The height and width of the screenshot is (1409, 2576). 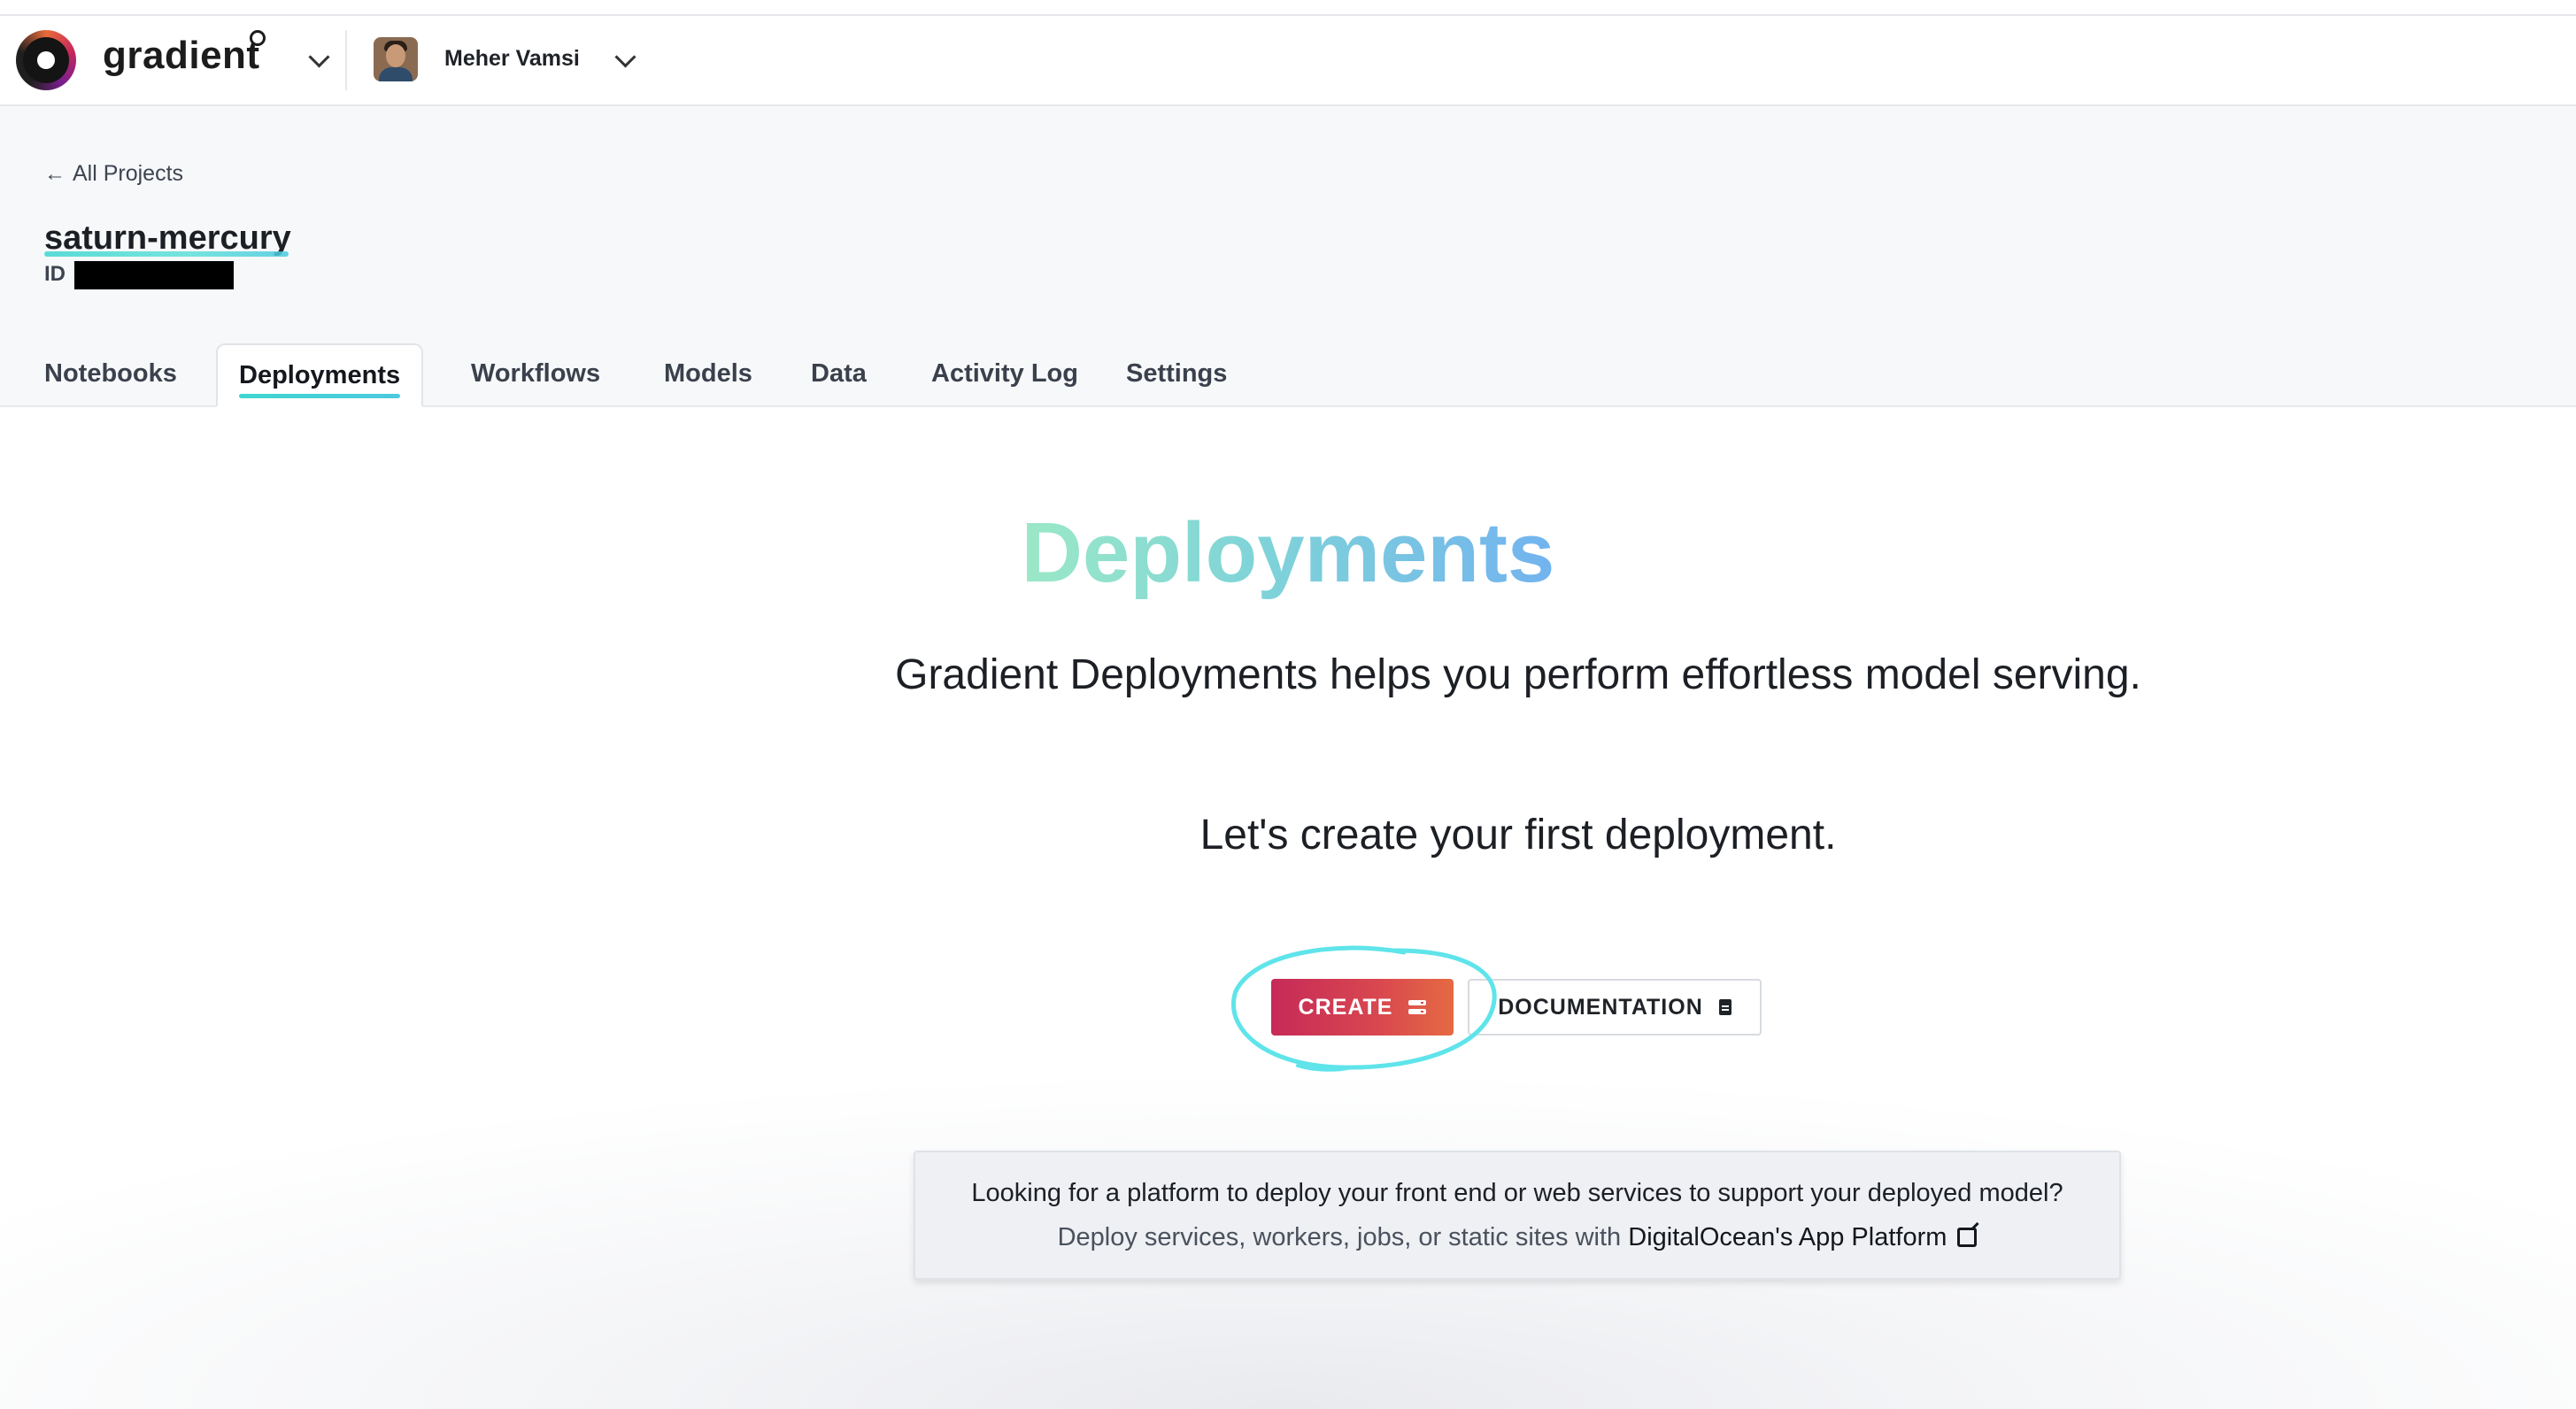 I want to click on all-projects-label: All Projects, so click(x=128, y=173).